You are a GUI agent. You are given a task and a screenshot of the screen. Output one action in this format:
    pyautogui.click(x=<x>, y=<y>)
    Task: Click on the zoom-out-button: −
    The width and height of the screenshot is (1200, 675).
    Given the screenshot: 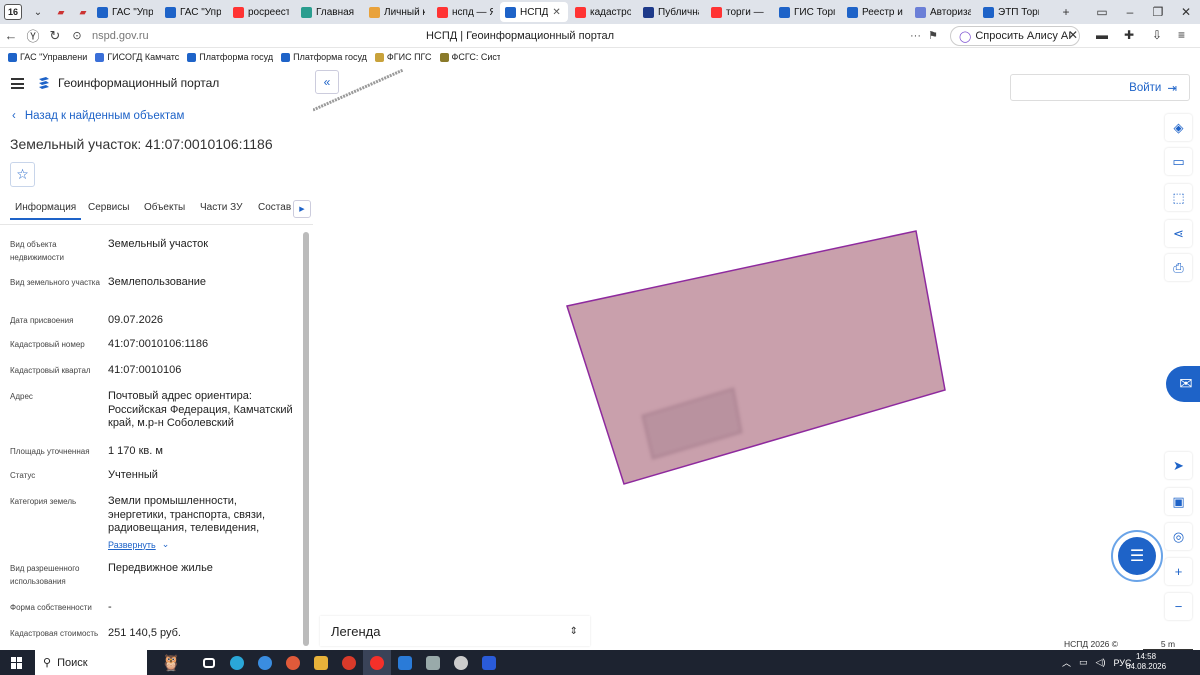 What is the action you would take?
    pyautogui.click(x=1178, y=606)
    